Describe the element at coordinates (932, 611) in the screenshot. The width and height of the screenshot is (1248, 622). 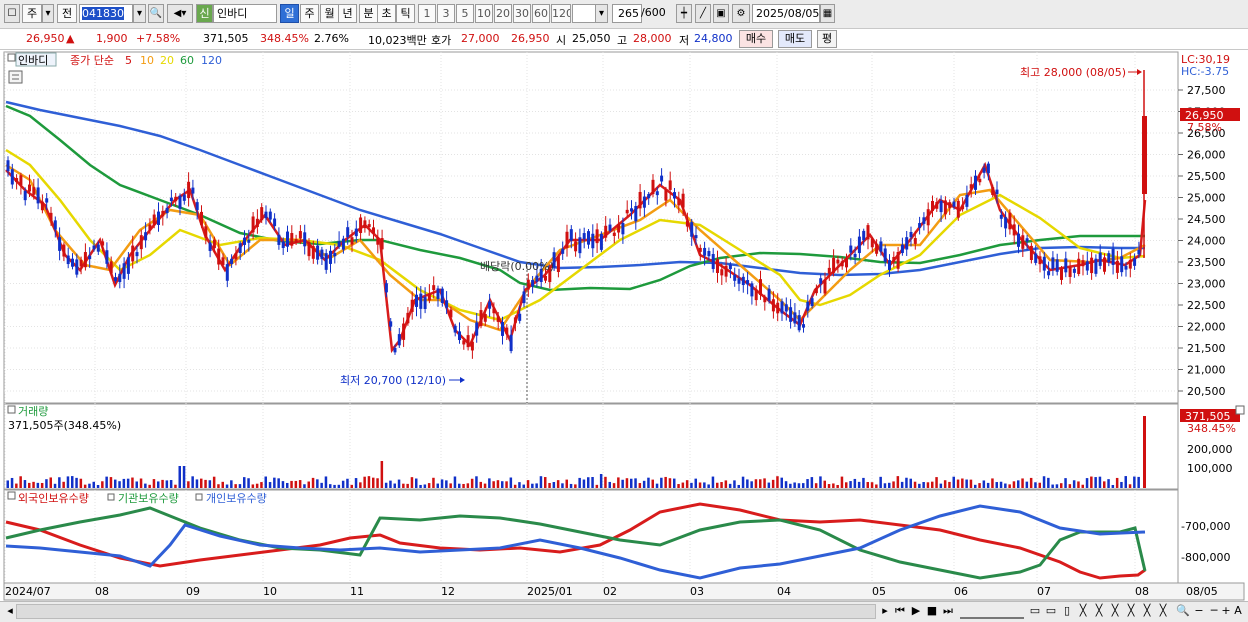
I see `stop-icon: ■` at that location.